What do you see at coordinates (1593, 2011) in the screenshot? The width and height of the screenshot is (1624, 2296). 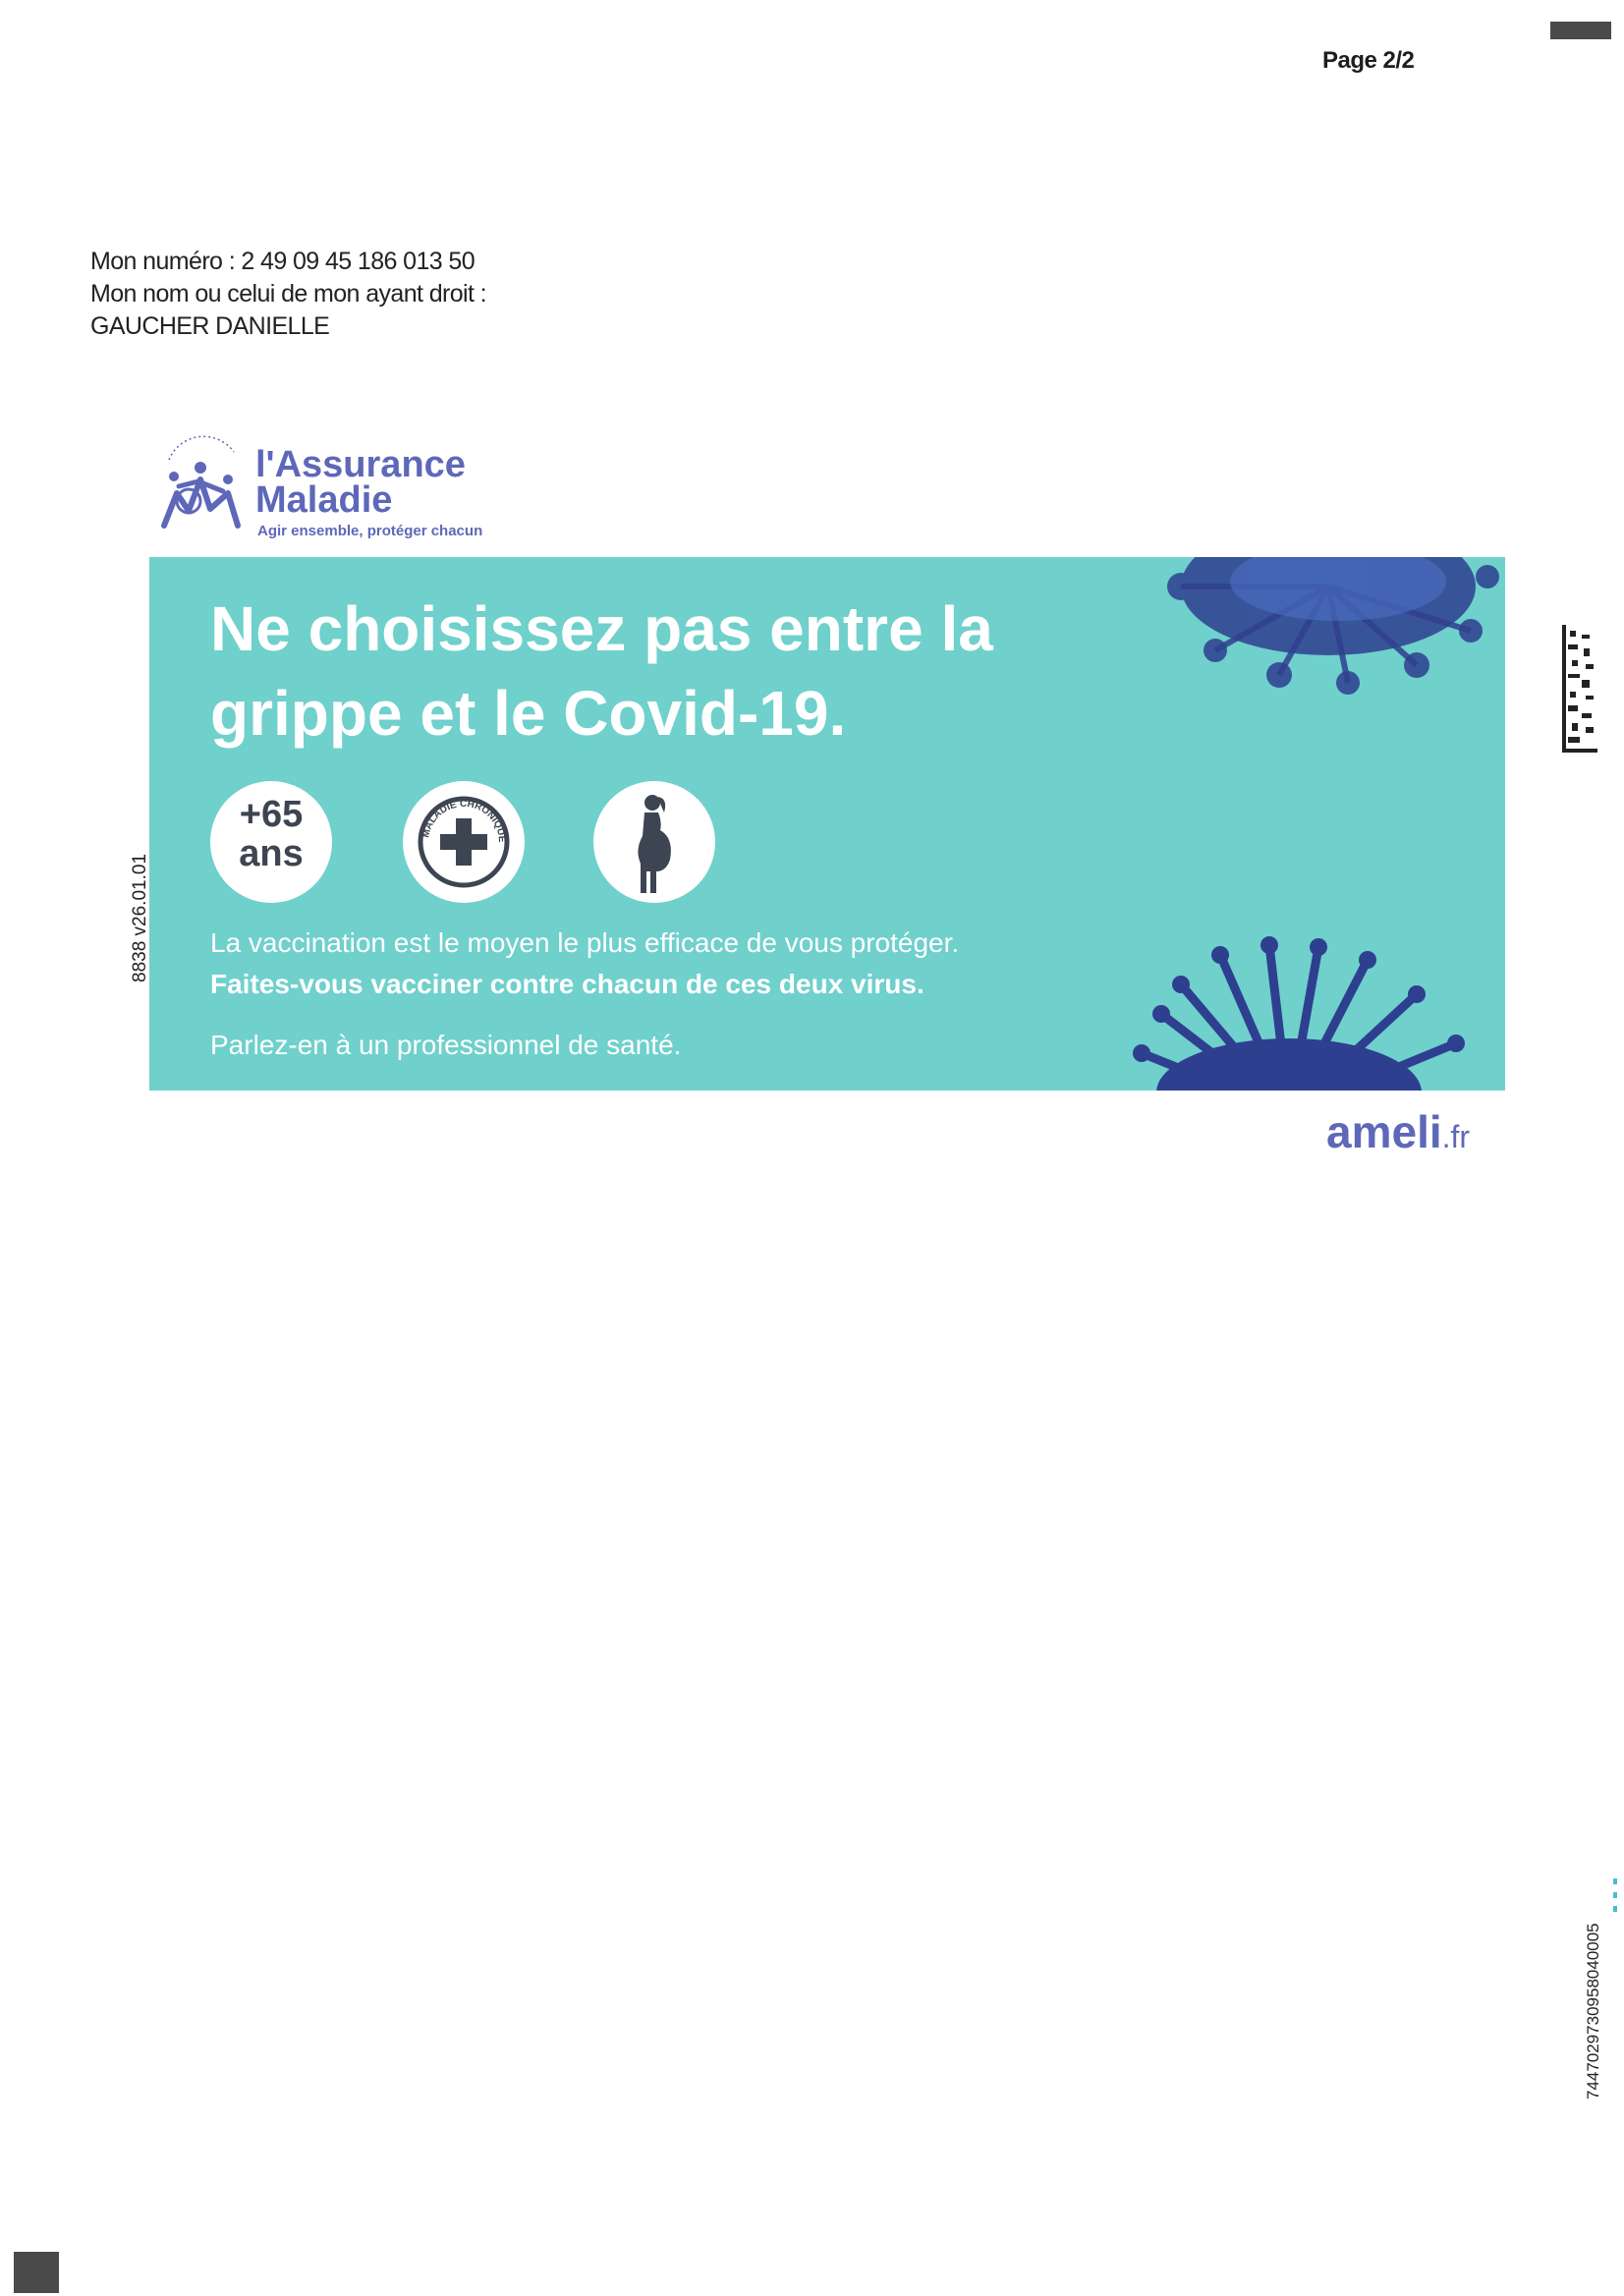 I see `barcode-number-vertical: 7447029730958040005` at bounding box center [1593, 2011].